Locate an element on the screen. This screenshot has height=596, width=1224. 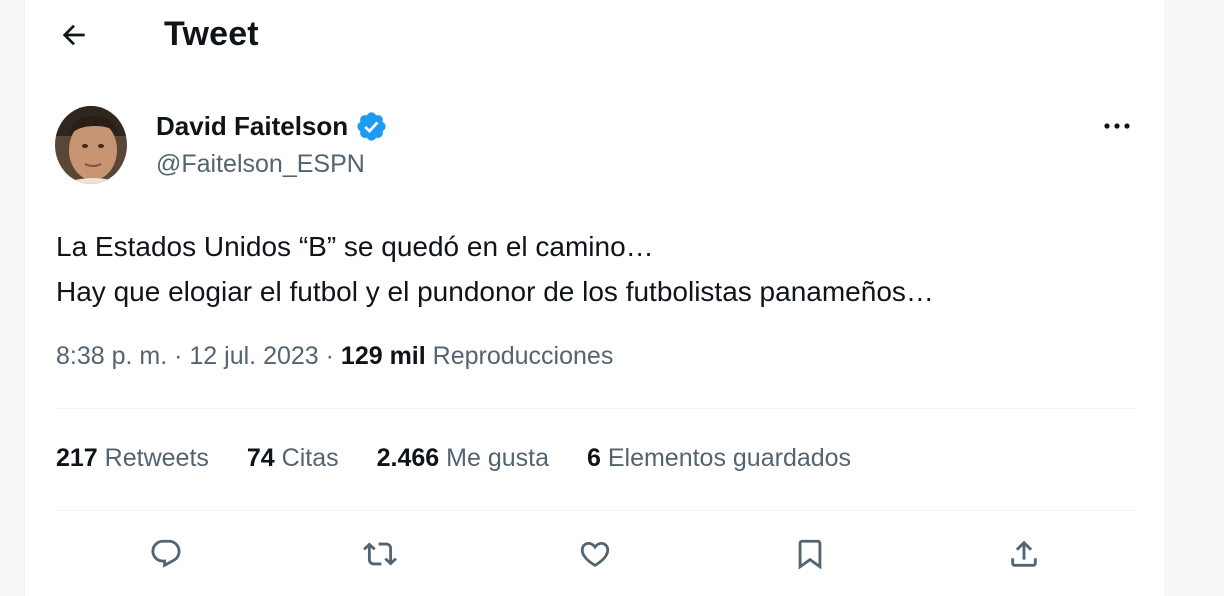
share-button is located at coordinates (1024, 554).